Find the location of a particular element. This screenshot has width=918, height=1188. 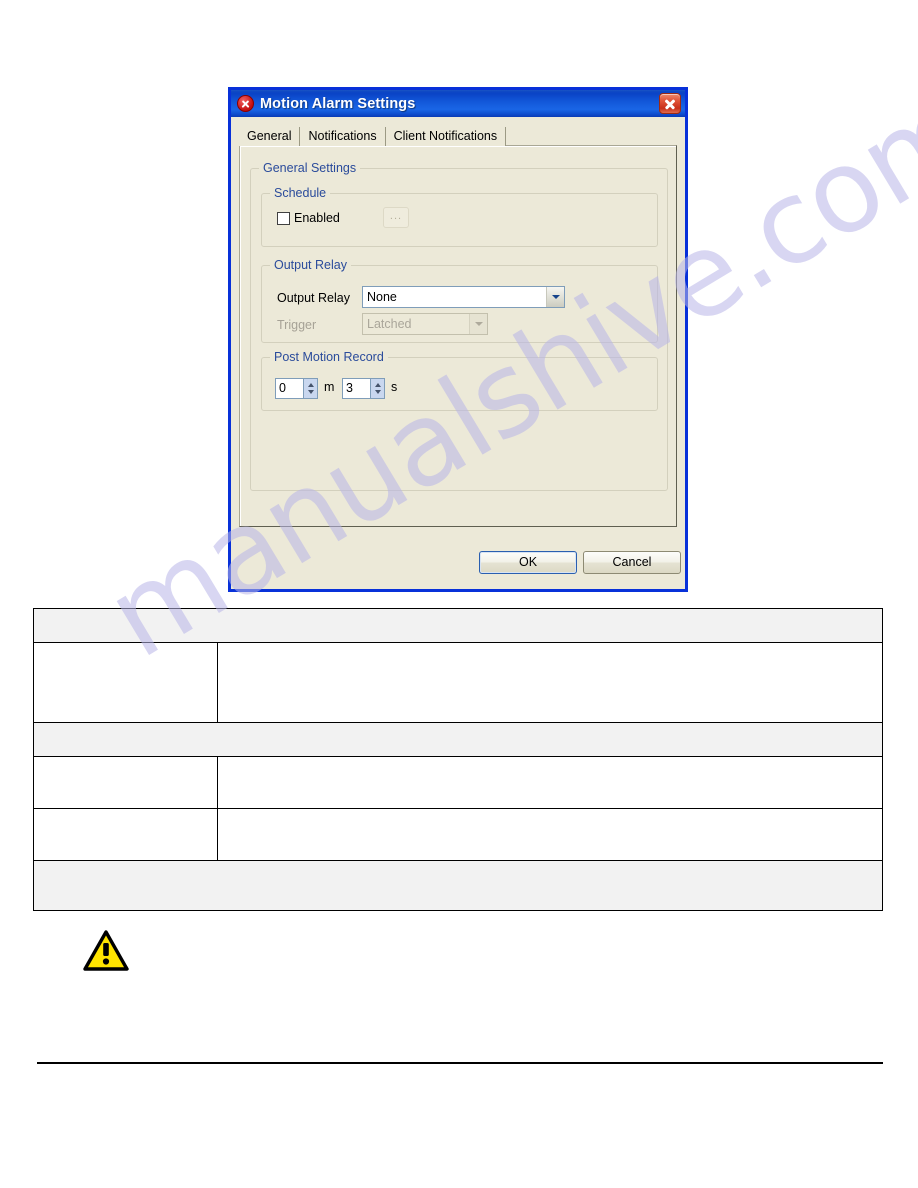

post-motion-minutes-stepper: 0 is located at coordinates (296, 388).